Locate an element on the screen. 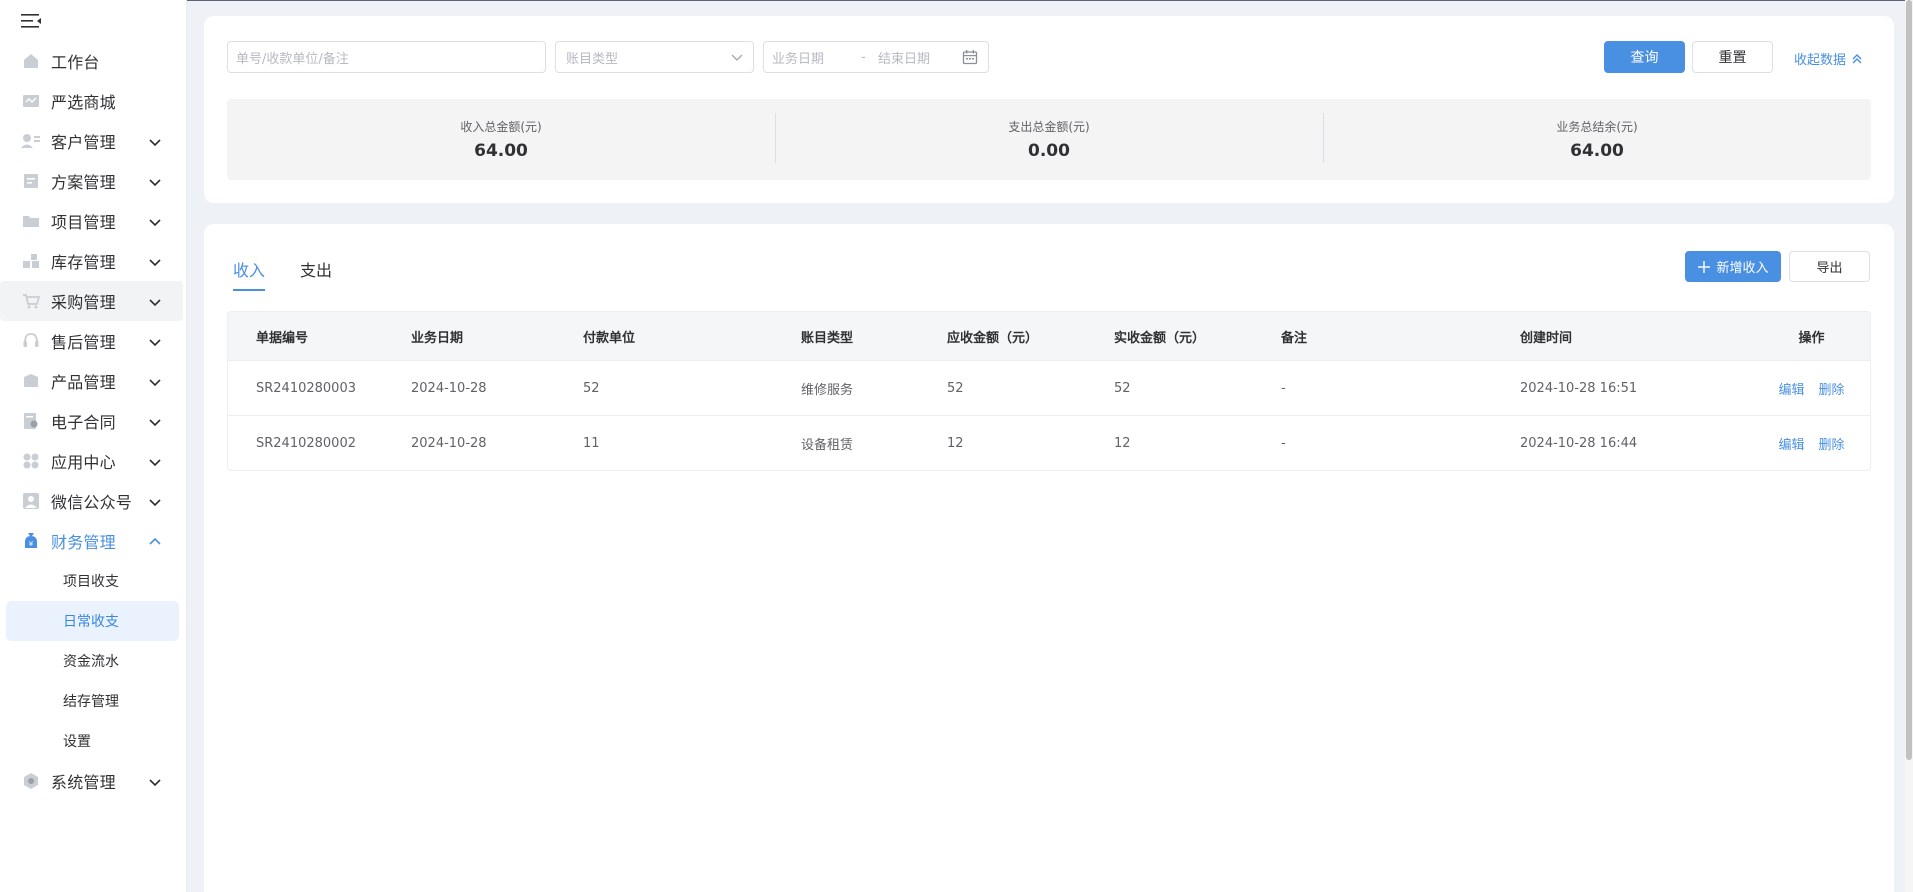 This screenshot has height=892, width=1913. mall-icon is located at coordinates (31, 101).